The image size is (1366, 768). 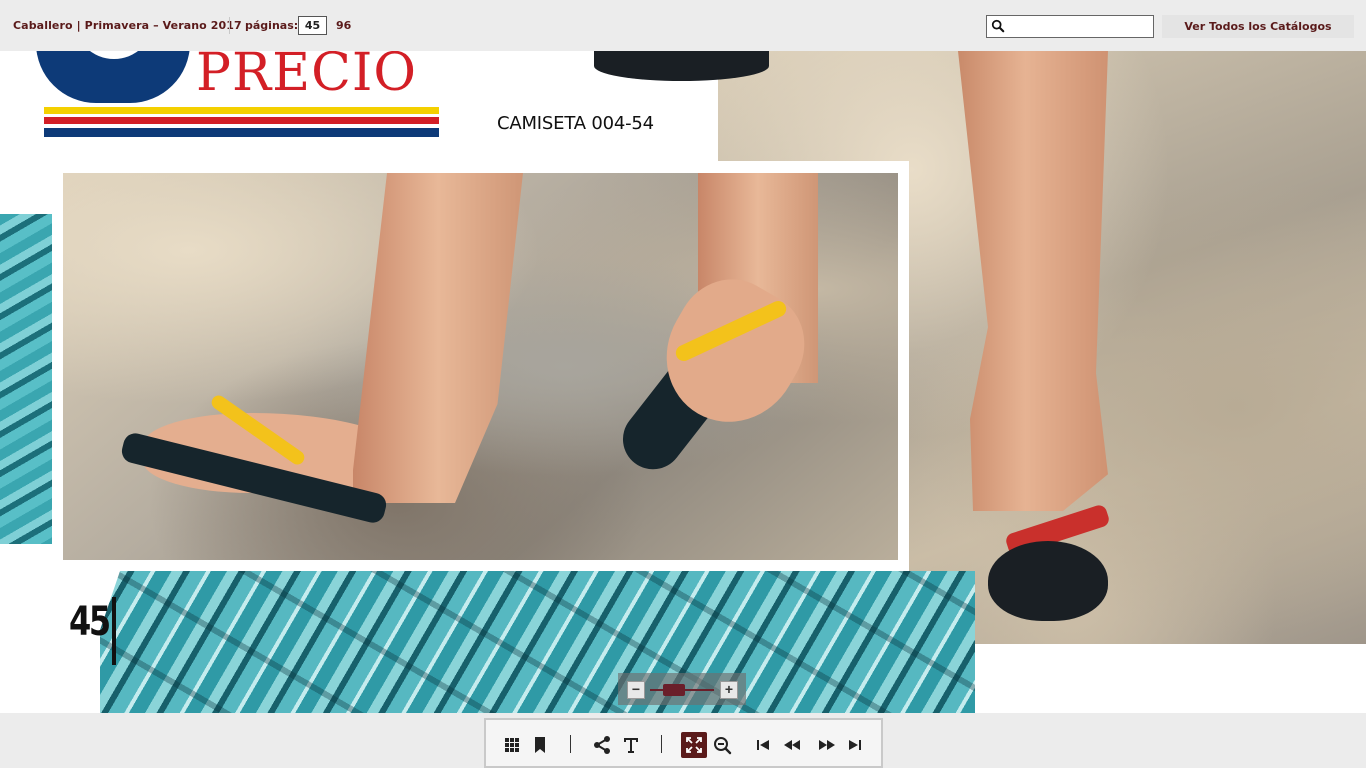 I want to click on viewer-toolbar, so click(x=683, y=743).